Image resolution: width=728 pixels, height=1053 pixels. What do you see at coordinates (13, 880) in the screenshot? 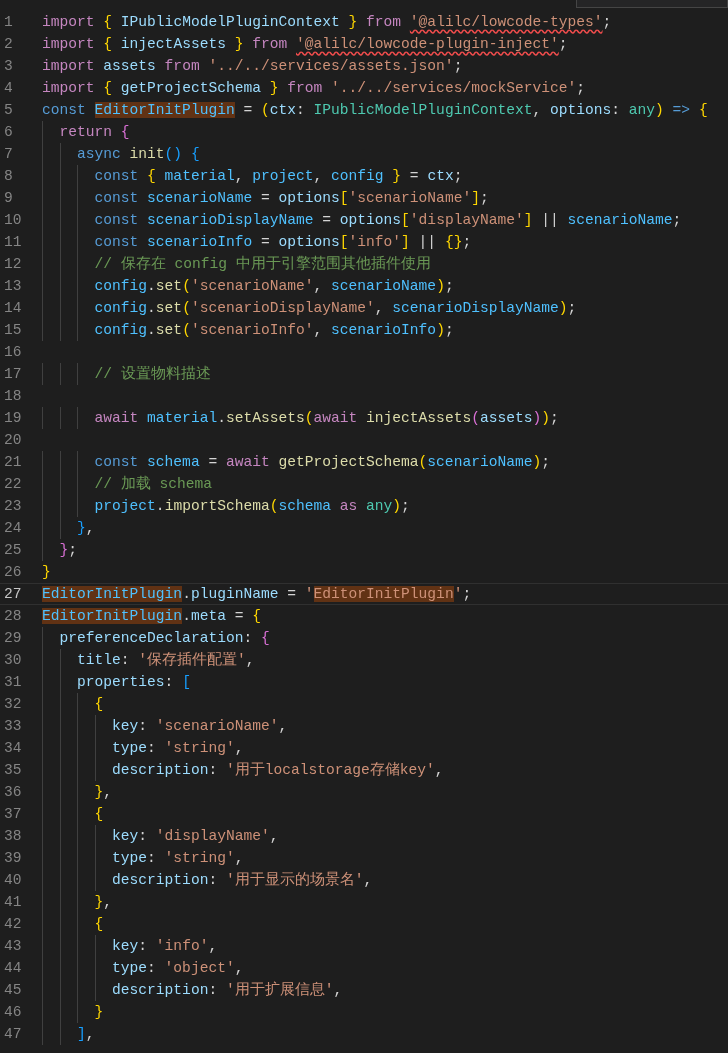
I see `line-number: 40` at bounding box center [13, 880].